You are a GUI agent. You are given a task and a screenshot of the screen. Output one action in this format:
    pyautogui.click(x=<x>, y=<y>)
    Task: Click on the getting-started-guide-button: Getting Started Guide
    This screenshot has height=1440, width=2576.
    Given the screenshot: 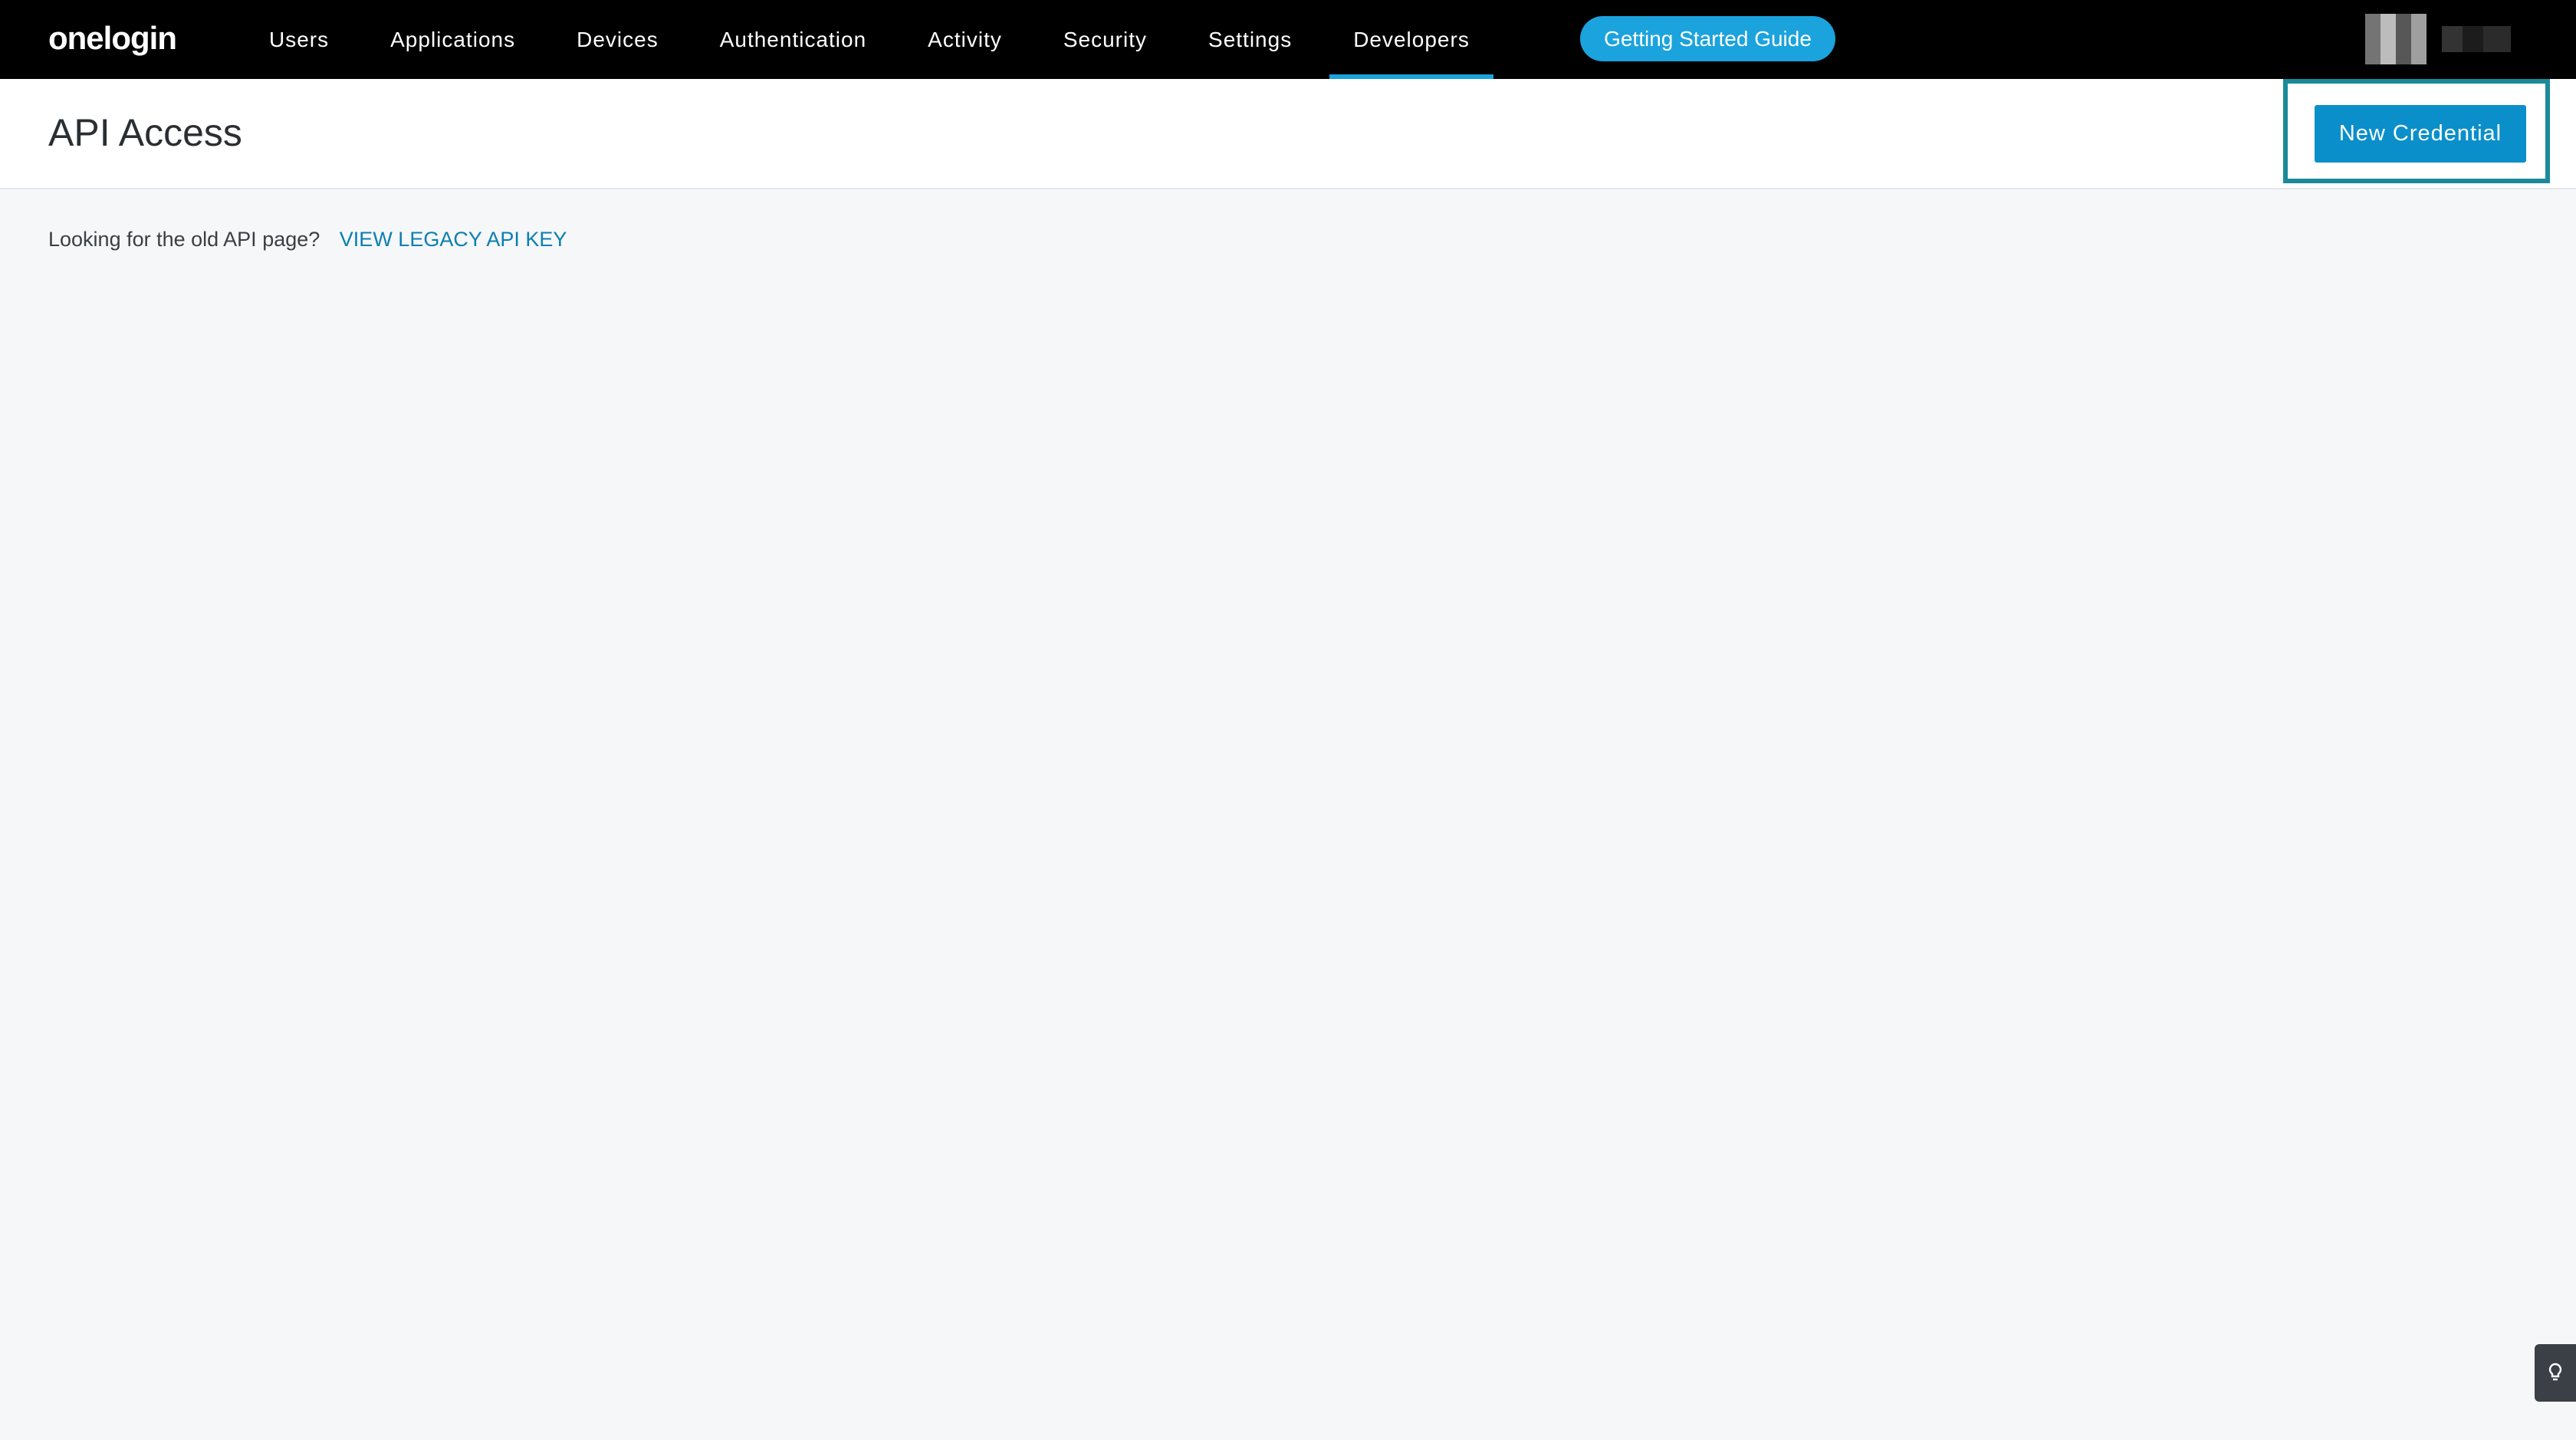 What is the action you would take?
    pyautogui.click(x=1708, y=38)
    